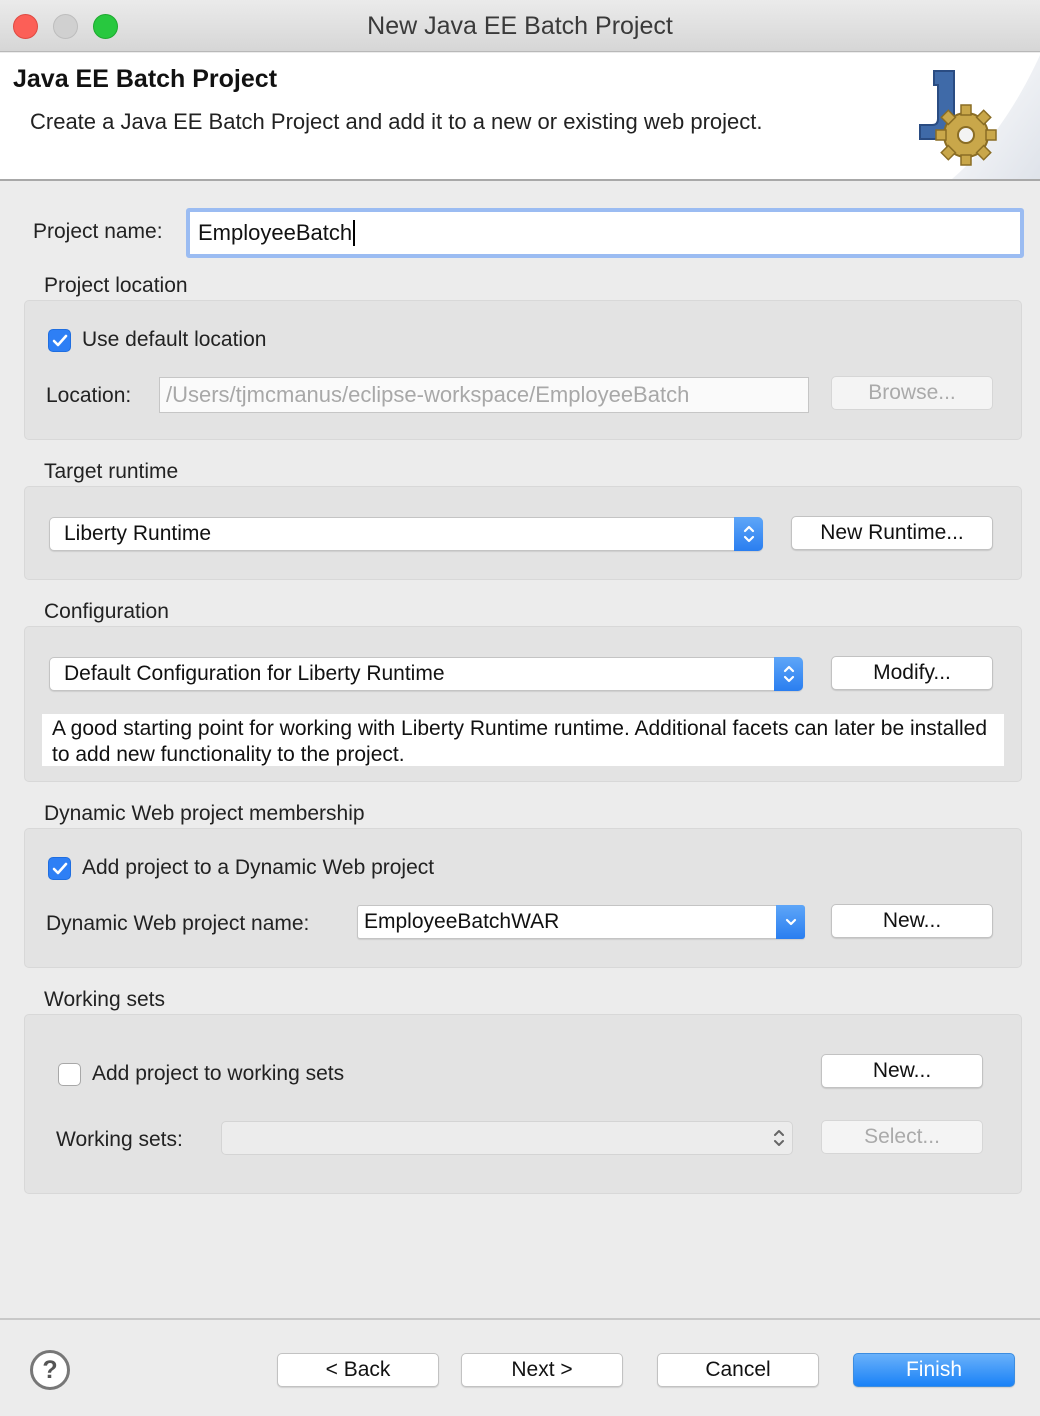 This screenshot has height=1416, width=1040. I want to click on window-title: New Java EE Batch Project, so click(520, 26).